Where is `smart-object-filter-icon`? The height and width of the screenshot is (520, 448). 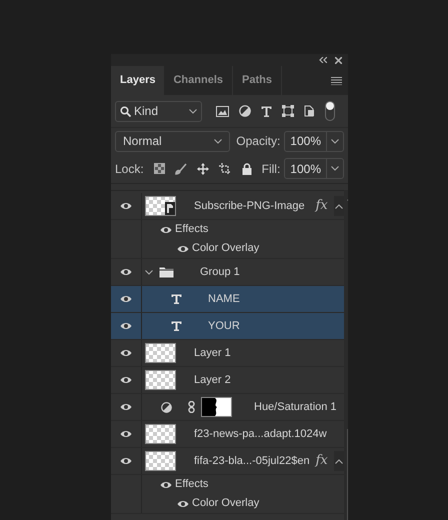 smart-object-filter-icon is located at coordinates (309, 111).